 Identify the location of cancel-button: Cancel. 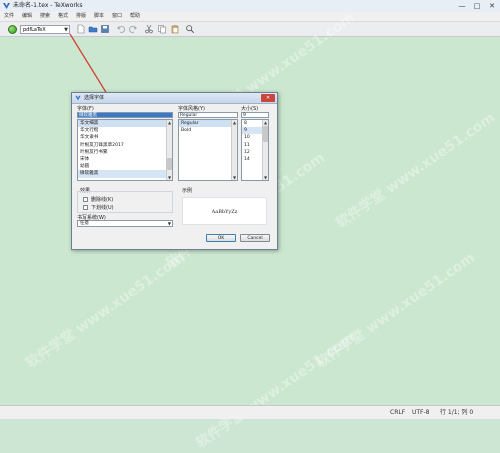
(255, 238).